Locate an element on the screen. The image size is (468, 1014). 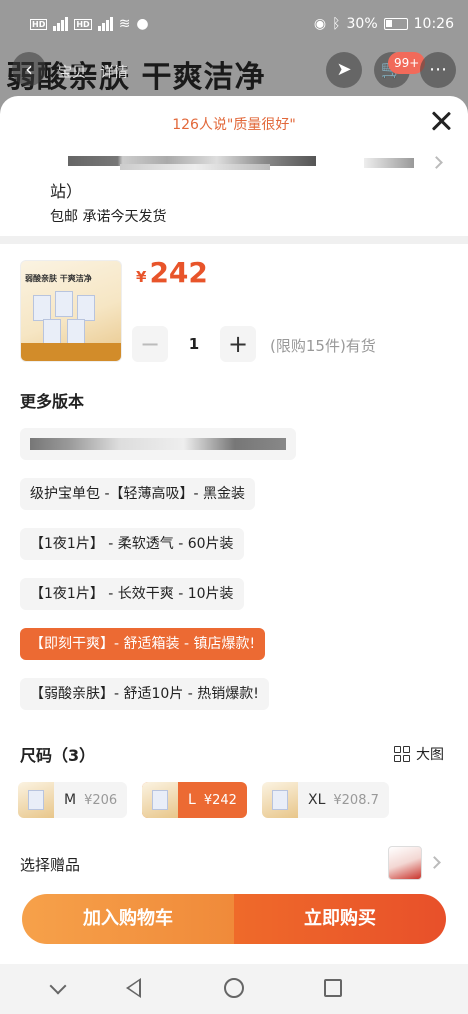
stock-note: (限购15件)有货 is located at coordinates (323, 346).